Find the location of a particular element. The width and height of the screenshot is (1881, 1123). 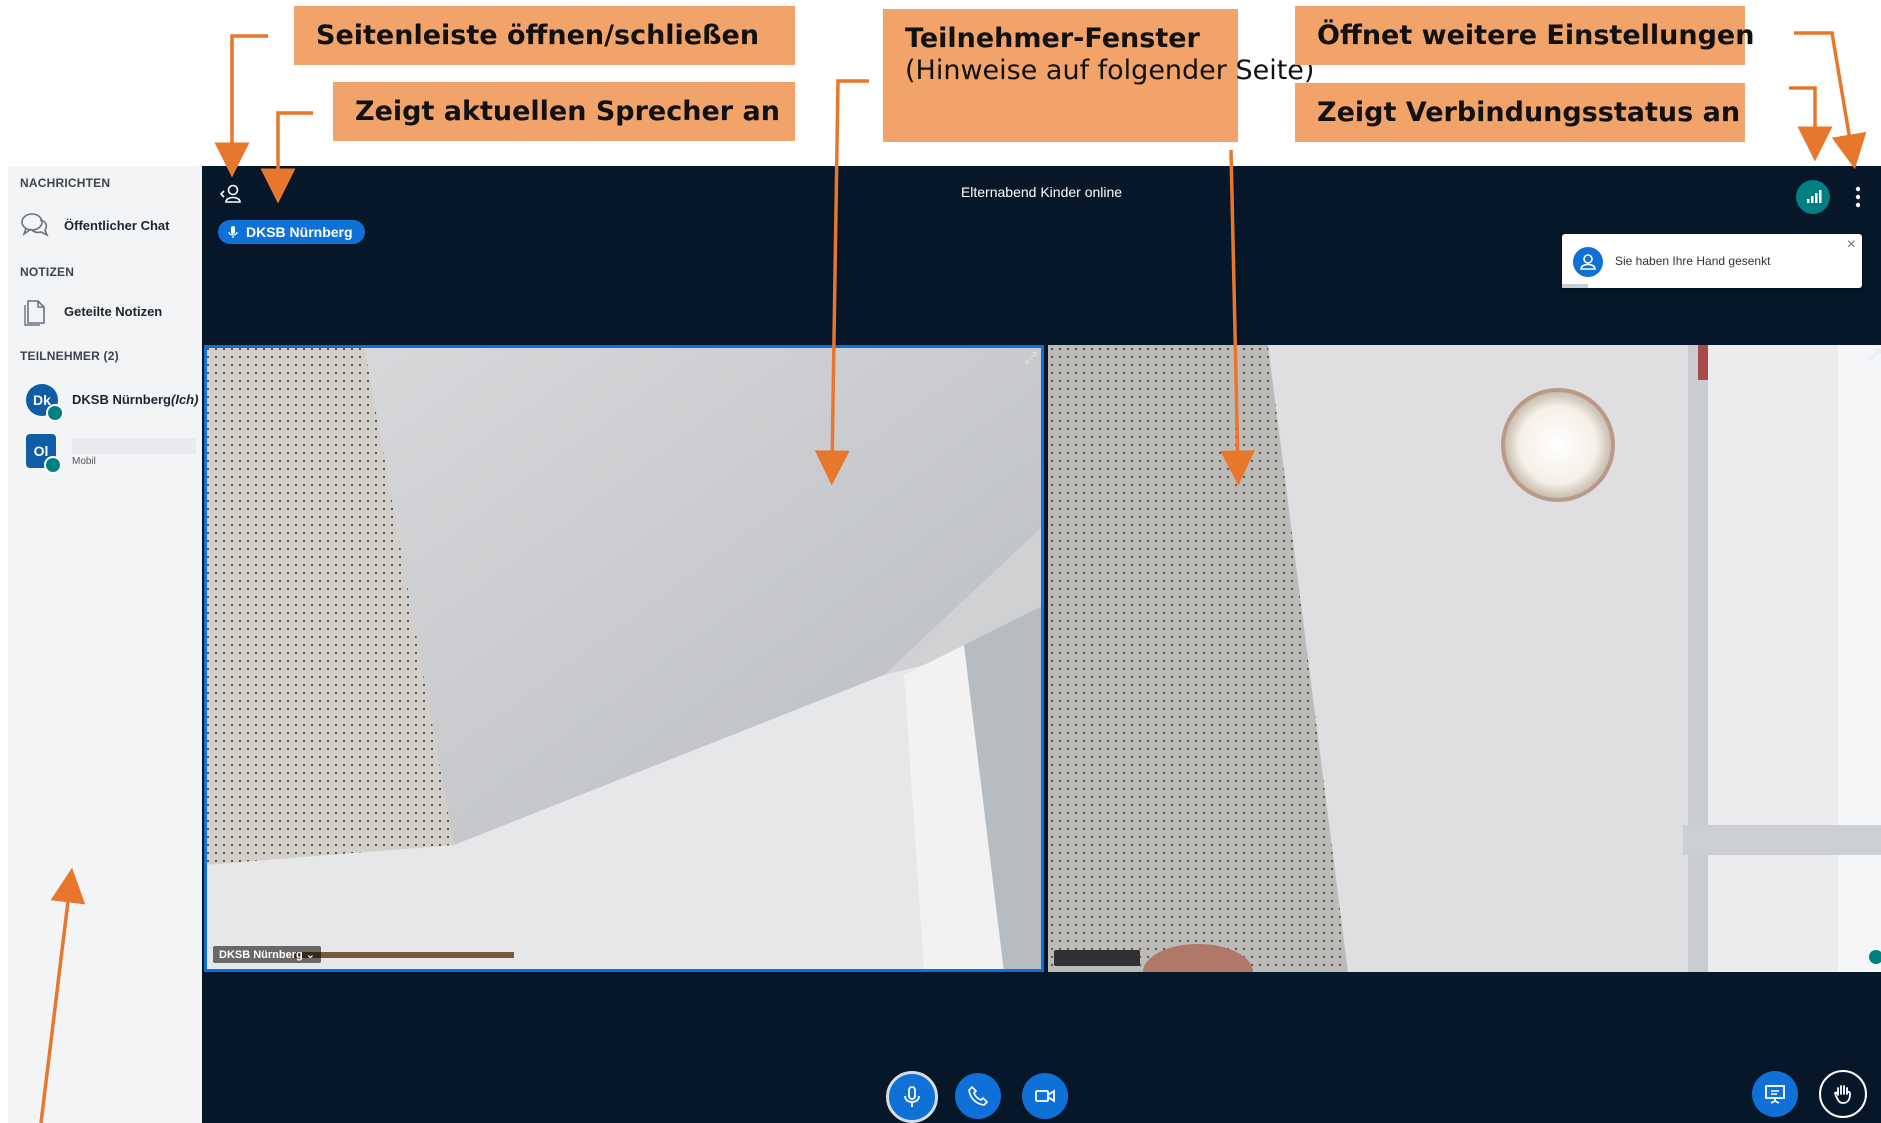

document-icon is located at coordinates (34, 313).